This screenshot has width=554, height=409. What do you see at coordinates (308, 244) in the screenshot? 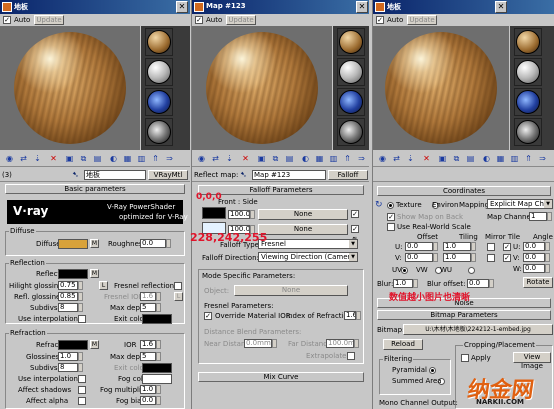
I see `falloff-type-dropdown: Fresnel` at bounding box center [308, 244].